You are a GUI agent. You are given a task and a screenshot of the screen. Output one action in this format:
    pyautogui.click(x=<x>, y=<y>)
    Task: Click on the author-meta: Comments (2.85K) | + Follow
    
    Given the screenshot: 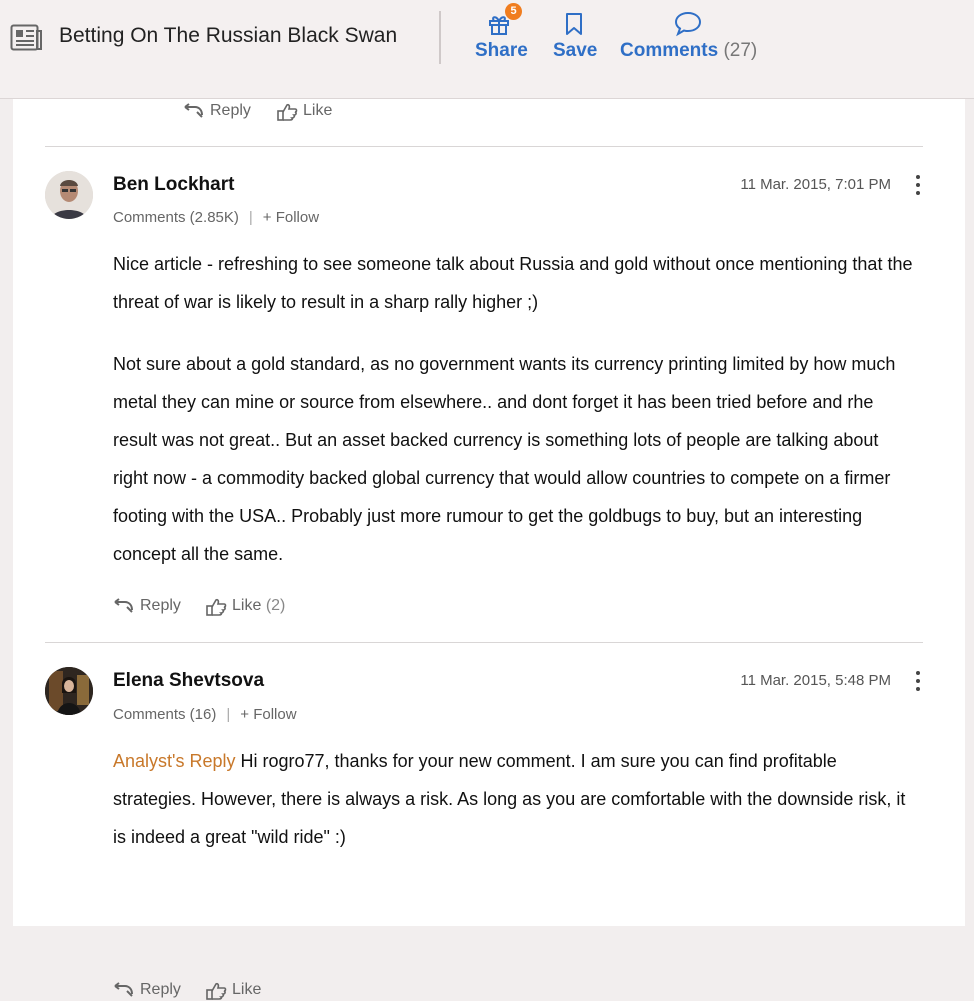 What is the action you would take?
    pyautogui.click(x=216, y=217)
    